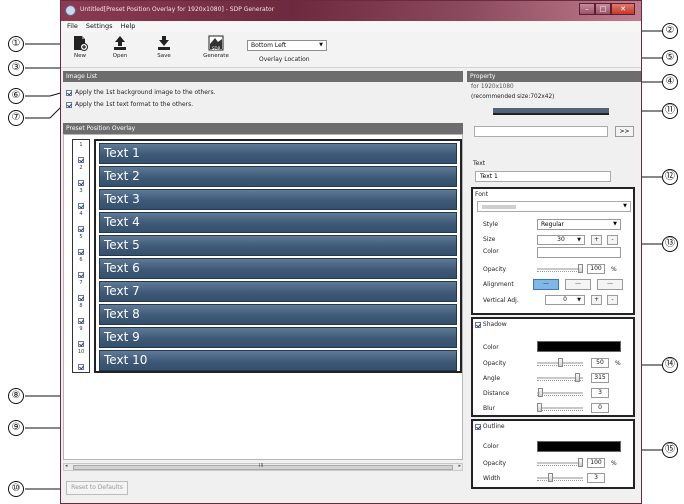 This screenshot has width=684, height=504. I want to click on font-size-minus-button: -, so click(612, 240).